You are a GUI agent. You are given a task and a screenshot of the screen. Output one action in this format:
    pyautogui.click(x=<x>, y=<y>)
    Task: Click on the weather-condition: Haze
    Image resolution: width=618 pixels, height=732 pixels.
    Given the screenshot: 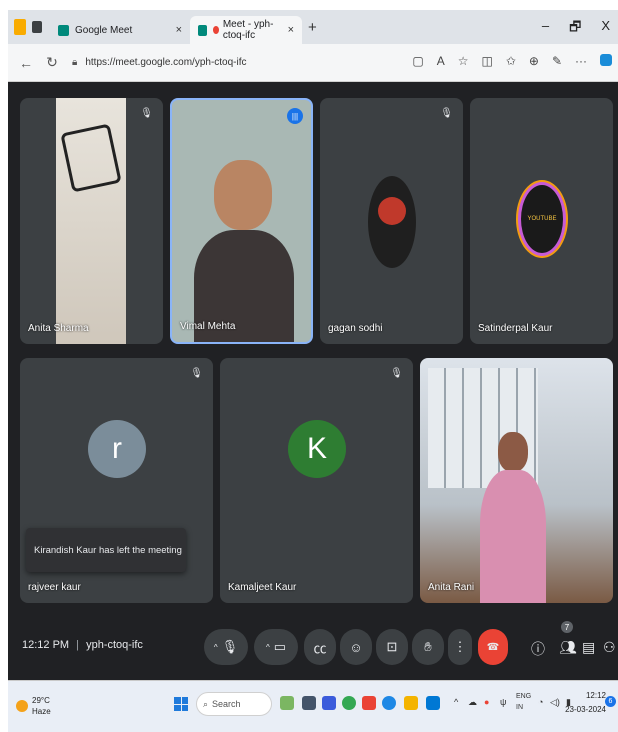 What is the action you would take?
    pyautogui.click(x=41, y=711)
    